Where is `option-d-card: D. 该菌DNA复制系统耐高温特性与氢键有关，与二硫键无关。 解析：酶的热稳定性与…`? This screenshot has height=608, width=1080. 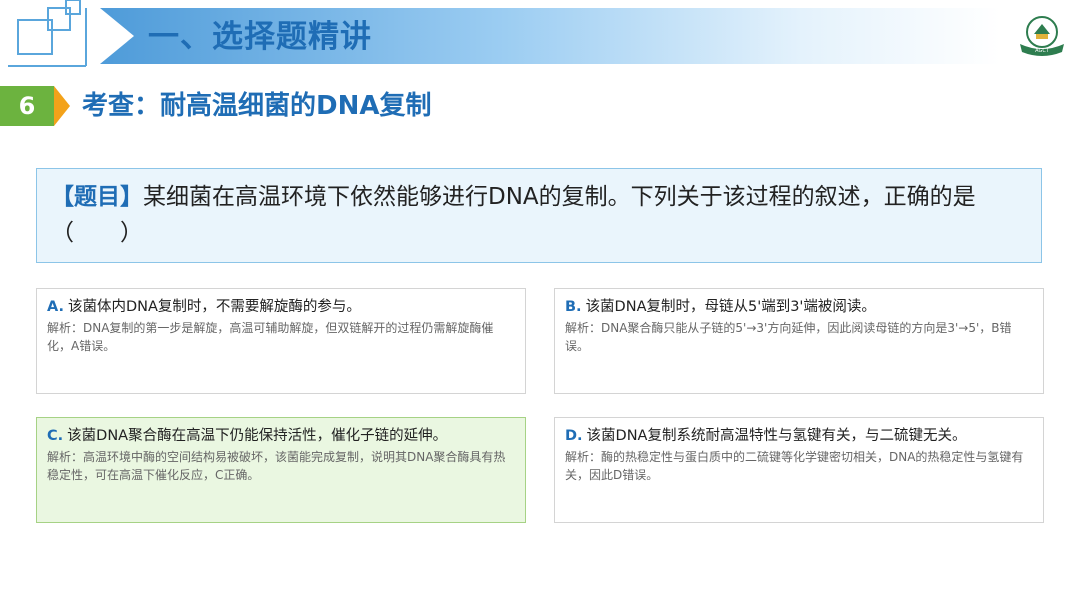
option-d-card: D. 该菌DNA复制系统耐高温特性与氢键有关，与二硫键无关。 解析：酶的热稳定性与… is located at coordinates (799, 470).